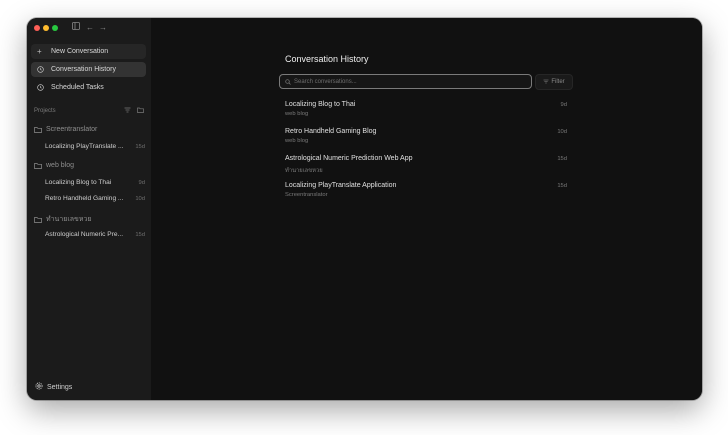  I want to click on project-name: Screentranslator, so click(72, 129).